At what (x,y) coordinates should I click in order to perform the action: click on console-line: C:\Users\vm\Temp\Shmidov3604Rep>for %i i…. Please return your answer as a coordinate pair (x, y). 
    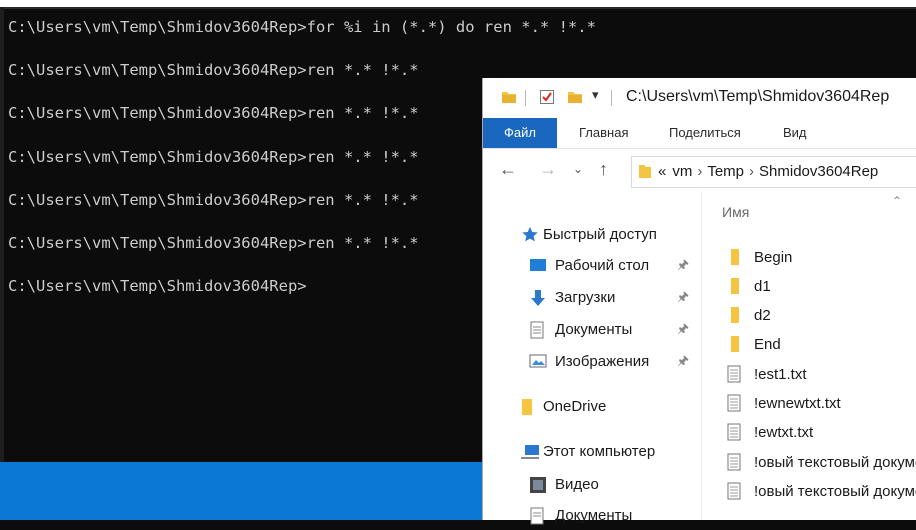
    Looking at the image, I should click on (302, 27).